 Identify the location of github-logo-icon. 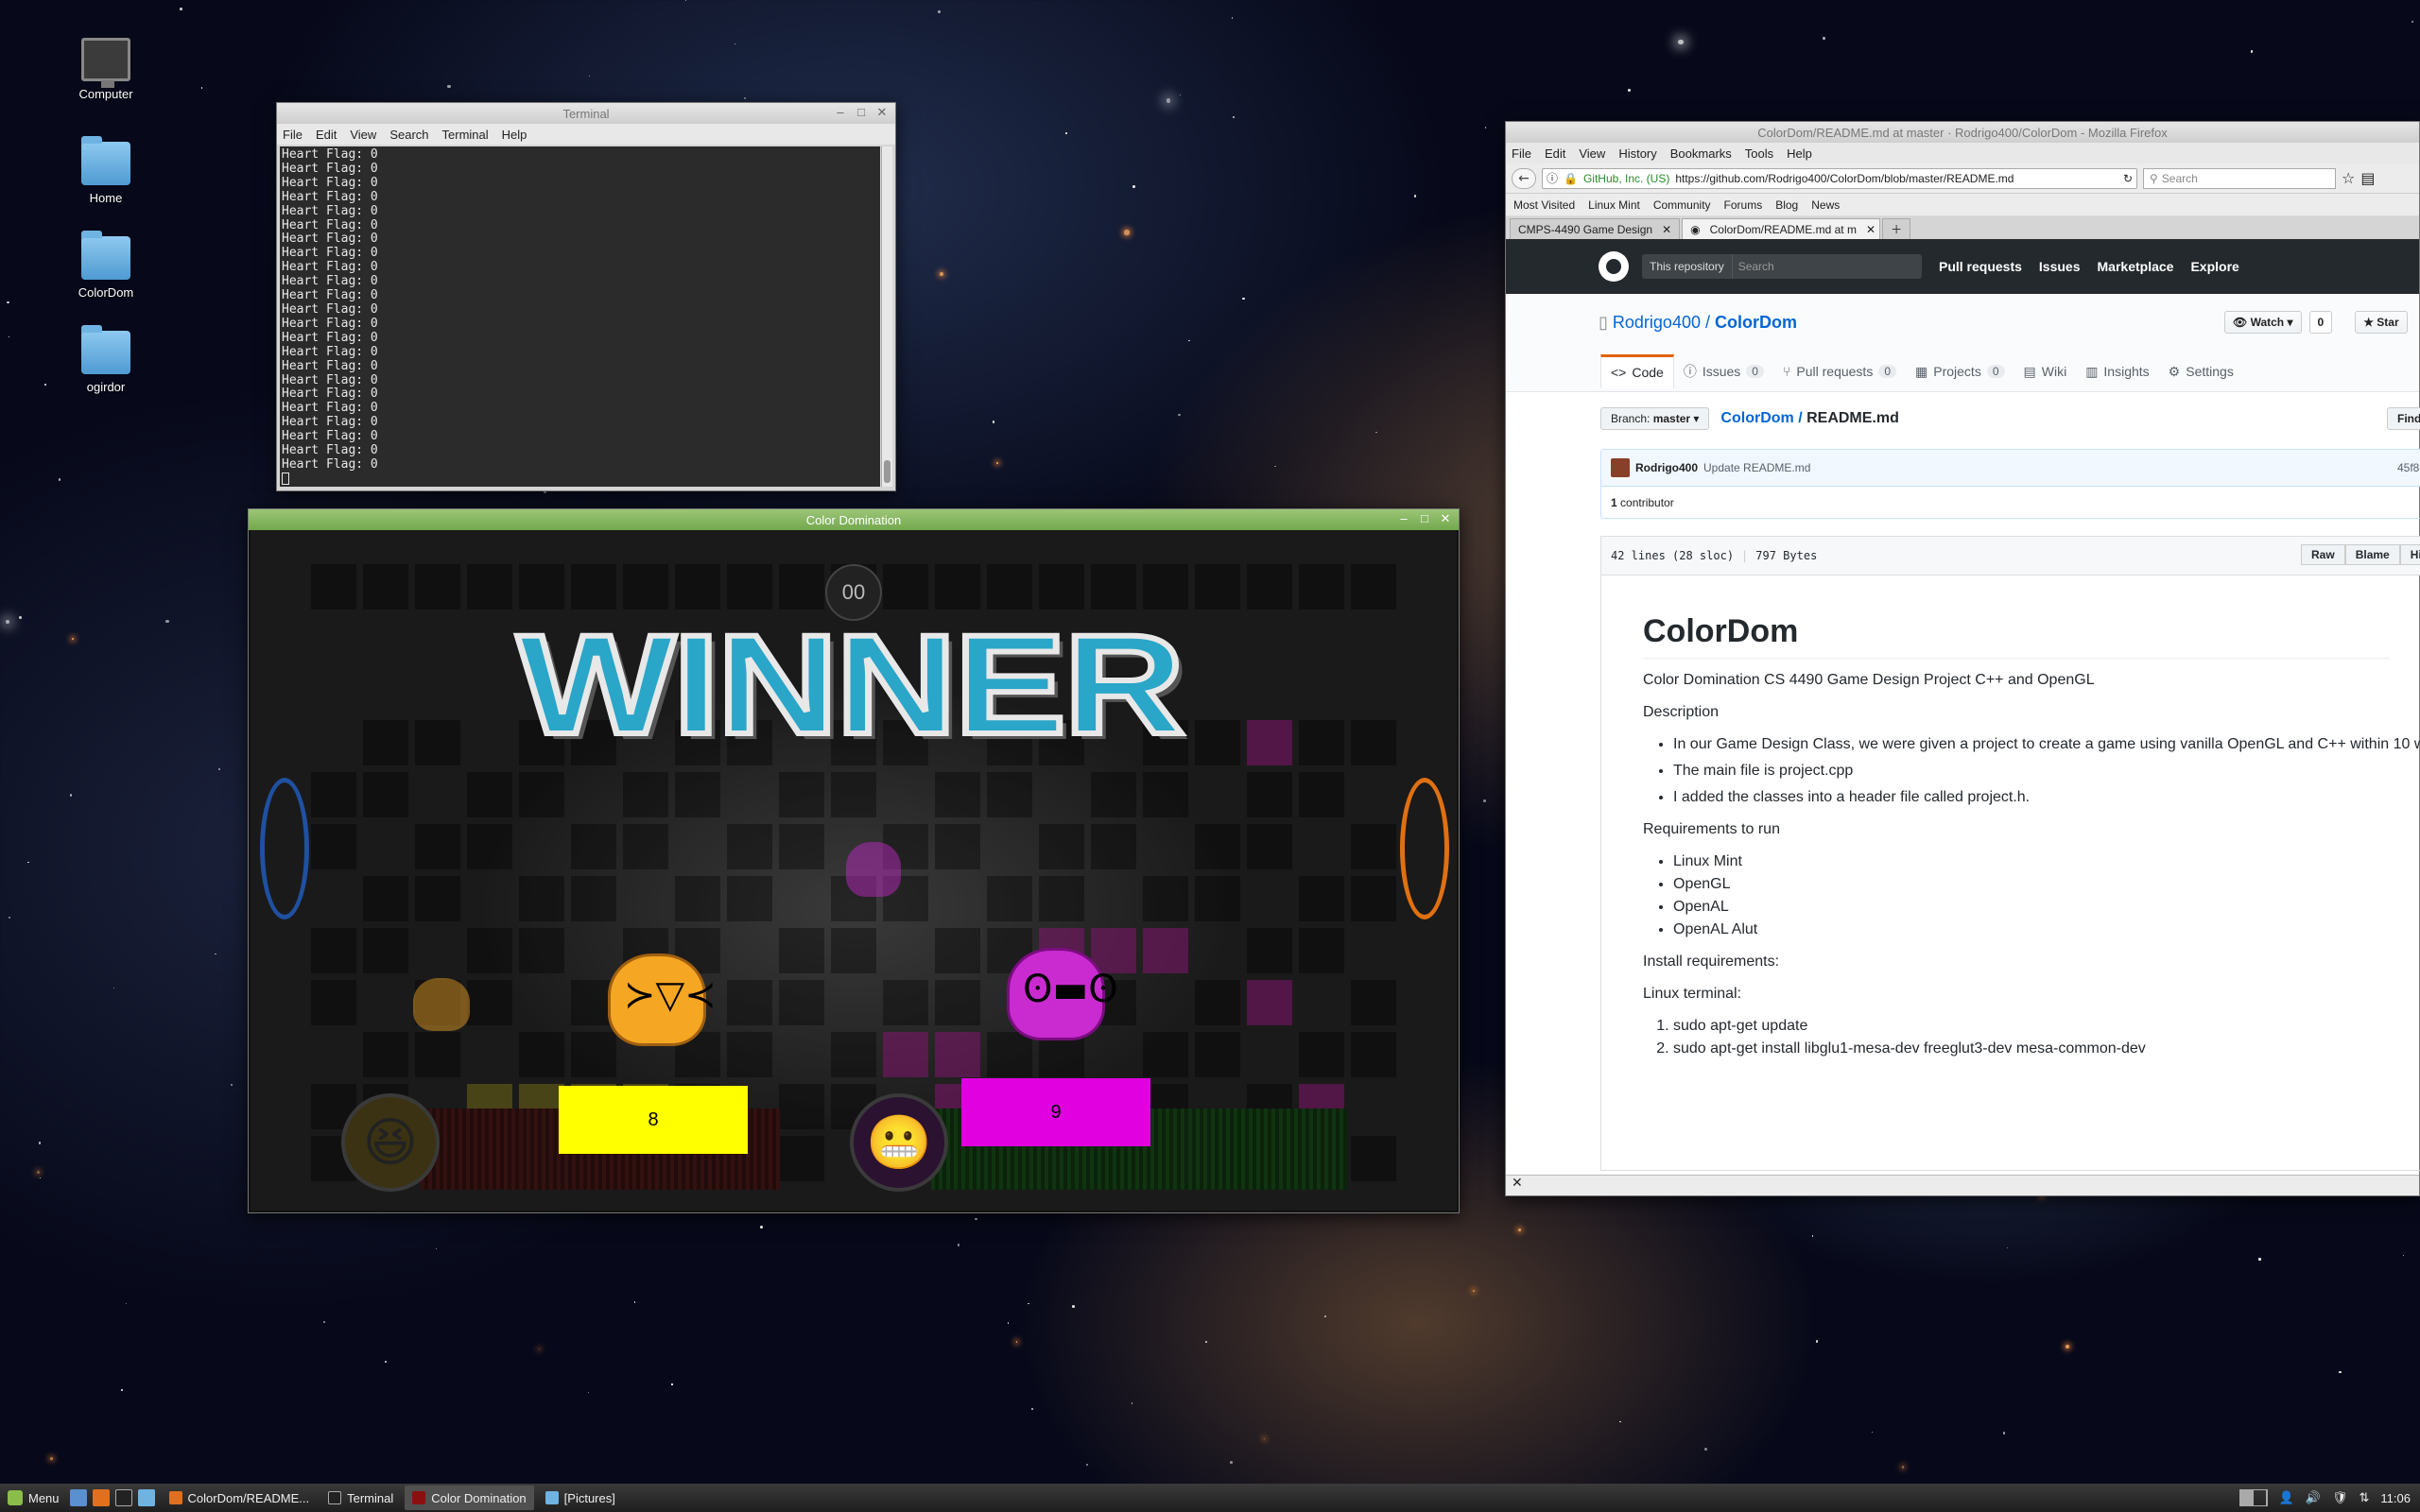
(1614, 266).